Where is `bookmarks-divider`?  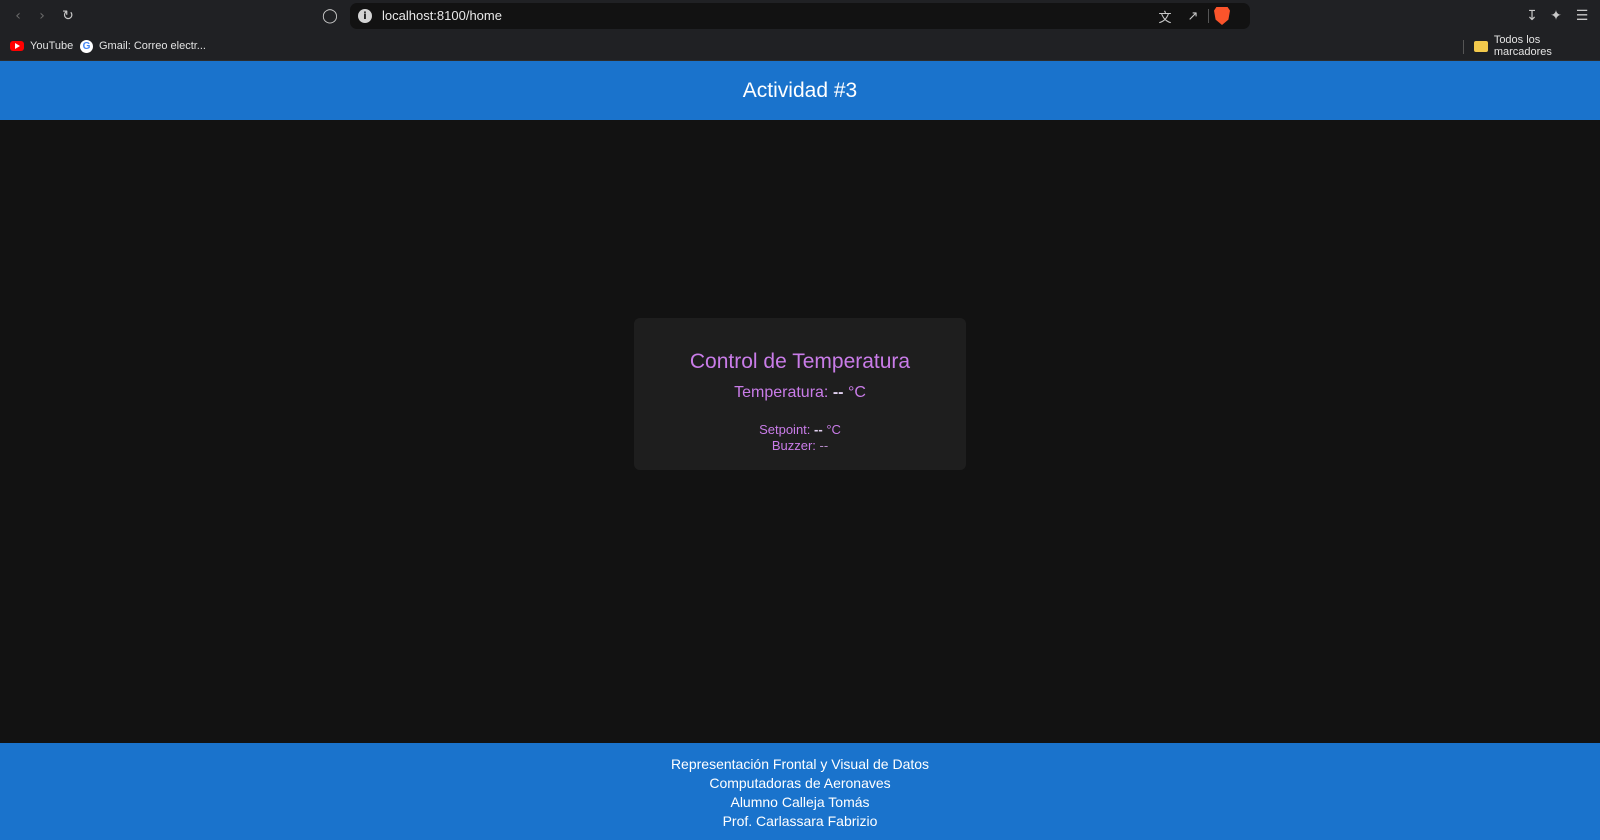
bookmarks-divider is located at coordinates (1463, 47).